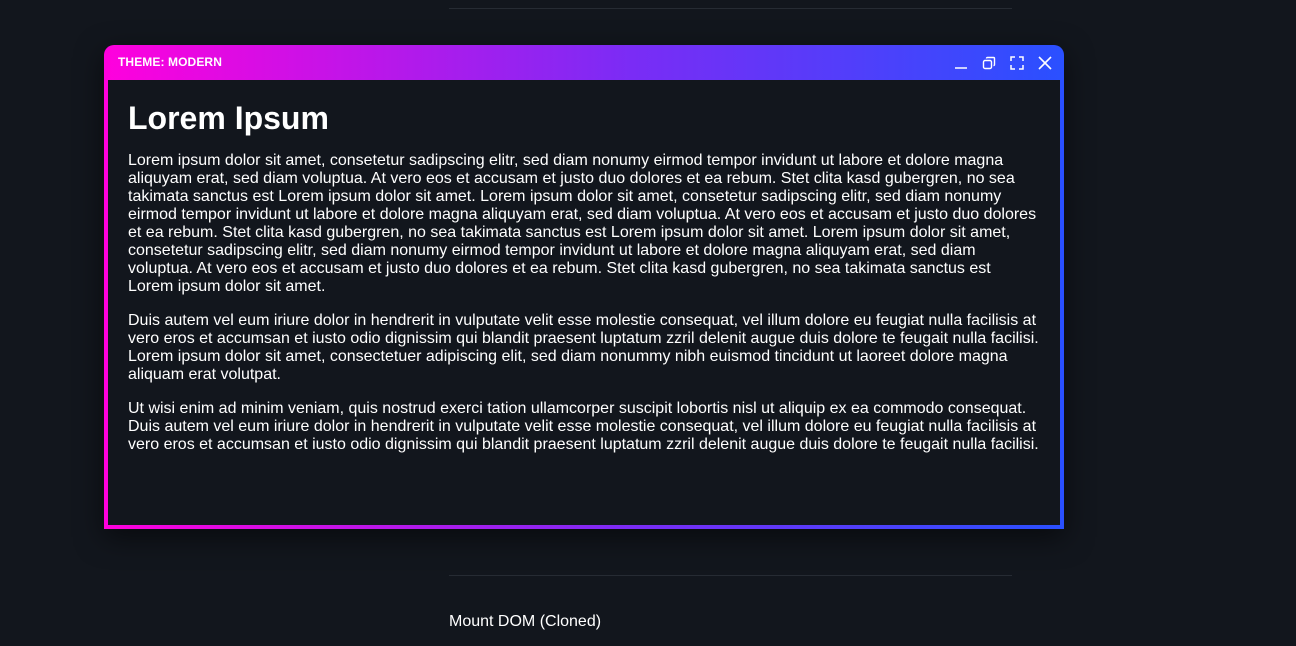 Image resolution: width=1296 pixels, height=646 pixels. Describe the element at coordinates (1017, 63) in the screenshot. I see `fullscreen-icon` at that location.